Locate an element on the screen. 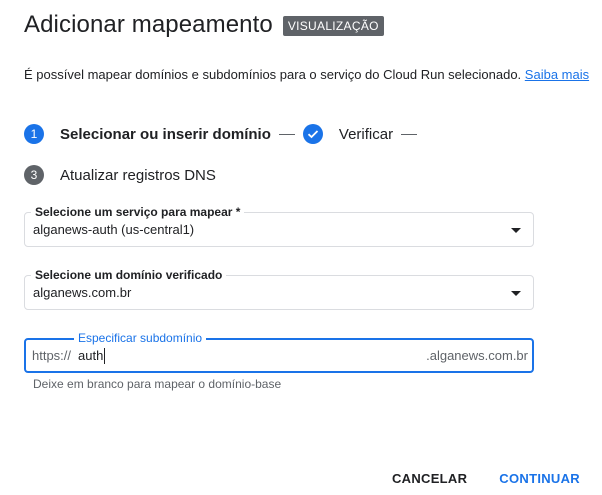  subdomain-field-label: Especificar subdomínio is located at coordinates (140, 338).